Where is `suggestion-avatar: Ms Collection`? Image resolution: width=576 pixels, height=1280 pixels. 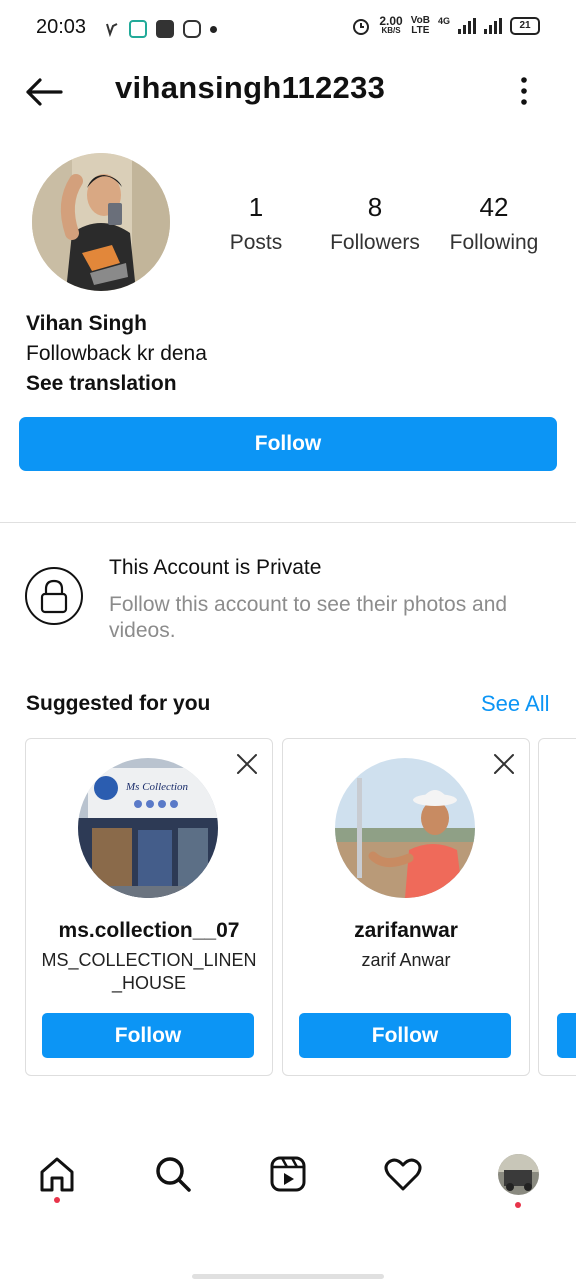 suggestion-avatar: Ms Collection is located at coordinates (148, 828).